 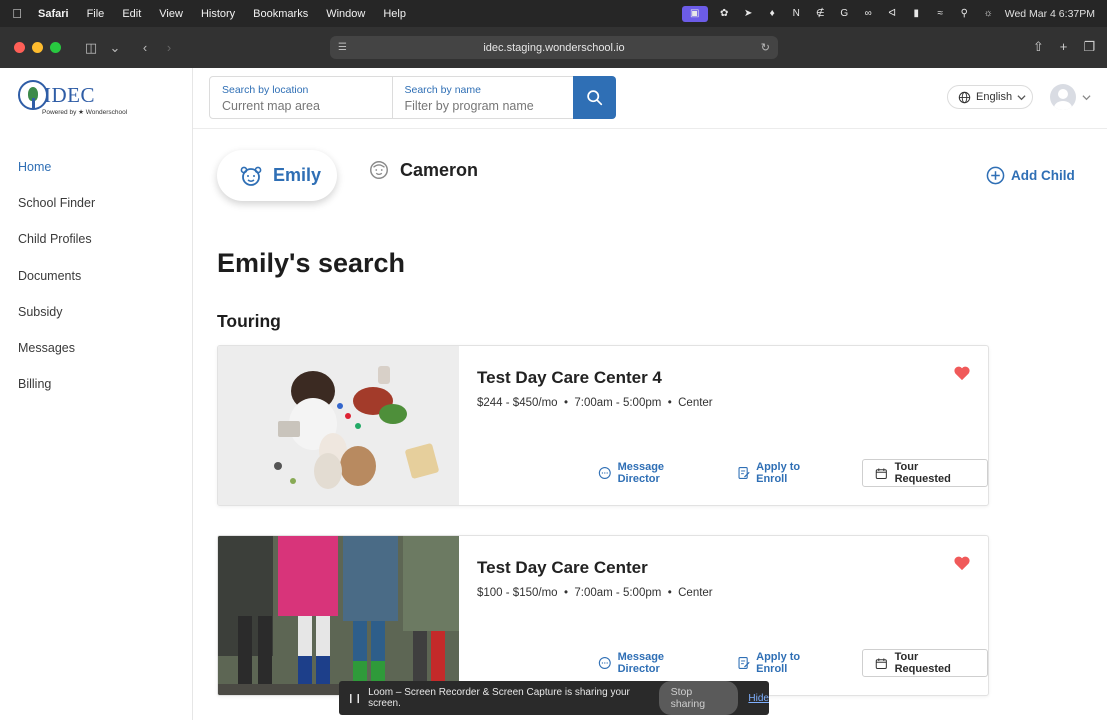 What do you see at coordinates (844, 13) in the screenshot?
I see `grammarly-icon: G` at bounding box center [844, 13].